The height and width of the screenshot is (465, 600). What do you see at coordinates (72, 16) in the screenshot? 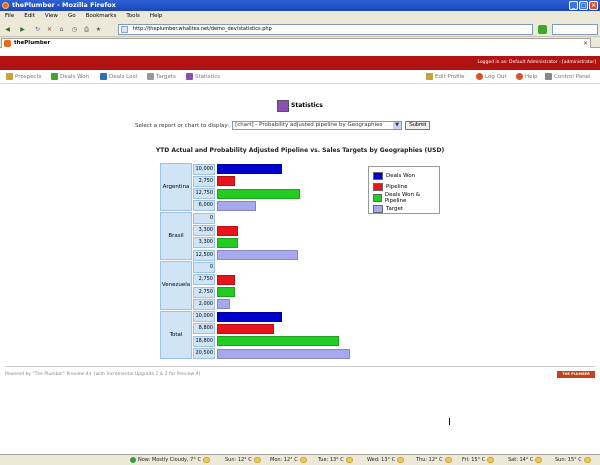
I see `menu-go: Go` at bounding box center [72, 16].